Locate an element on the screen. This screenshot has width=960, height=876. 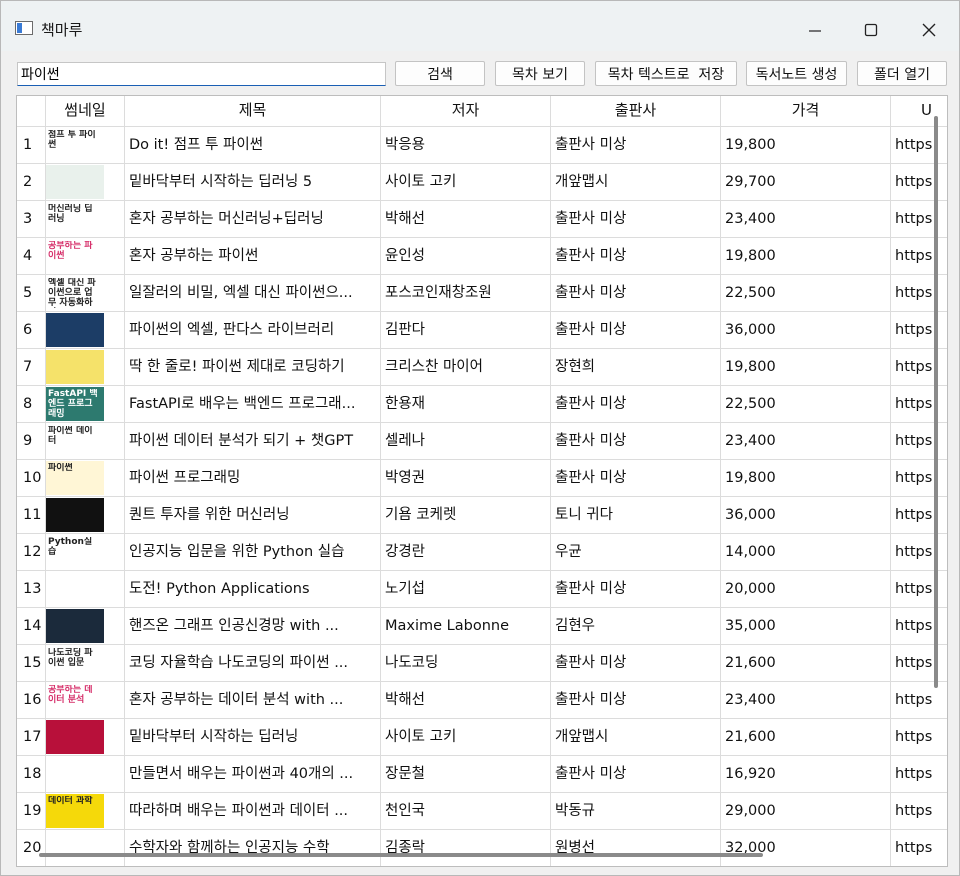
price-cell: 14,000 is located at coordinates (806, 552).